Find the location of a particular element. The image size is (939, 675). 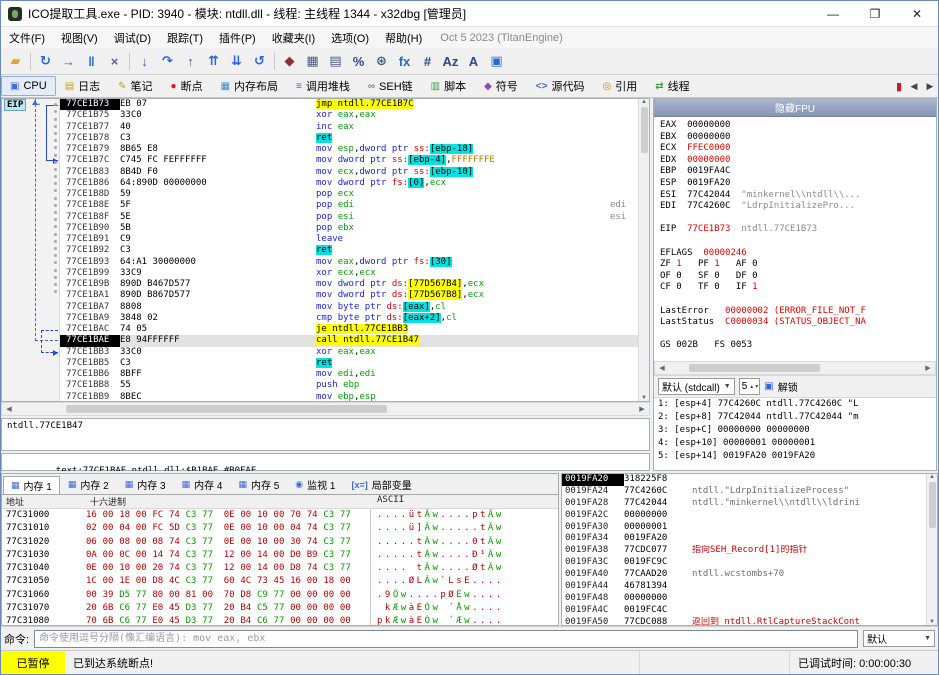

tab-symbols: ◆ 符号 is located at coordinates (501, 86).